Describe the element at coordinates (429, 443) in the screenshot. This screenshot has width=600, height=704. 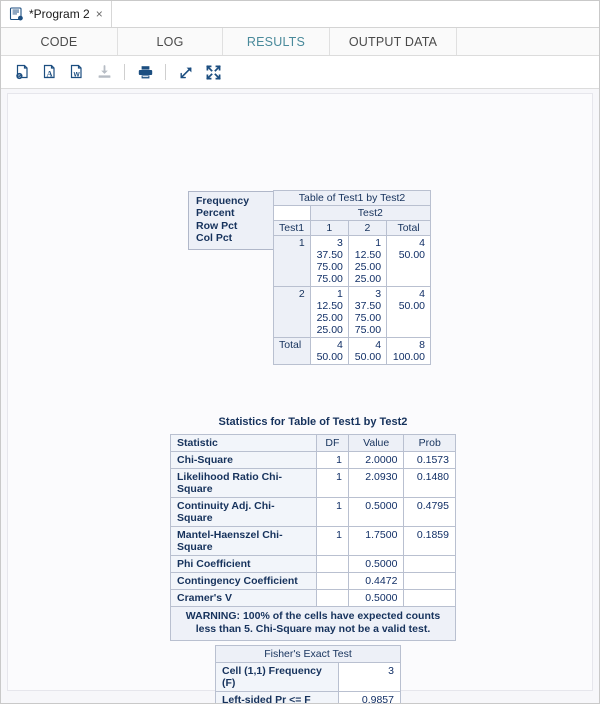
I see `statistics-header-prob: Prob` at that location.